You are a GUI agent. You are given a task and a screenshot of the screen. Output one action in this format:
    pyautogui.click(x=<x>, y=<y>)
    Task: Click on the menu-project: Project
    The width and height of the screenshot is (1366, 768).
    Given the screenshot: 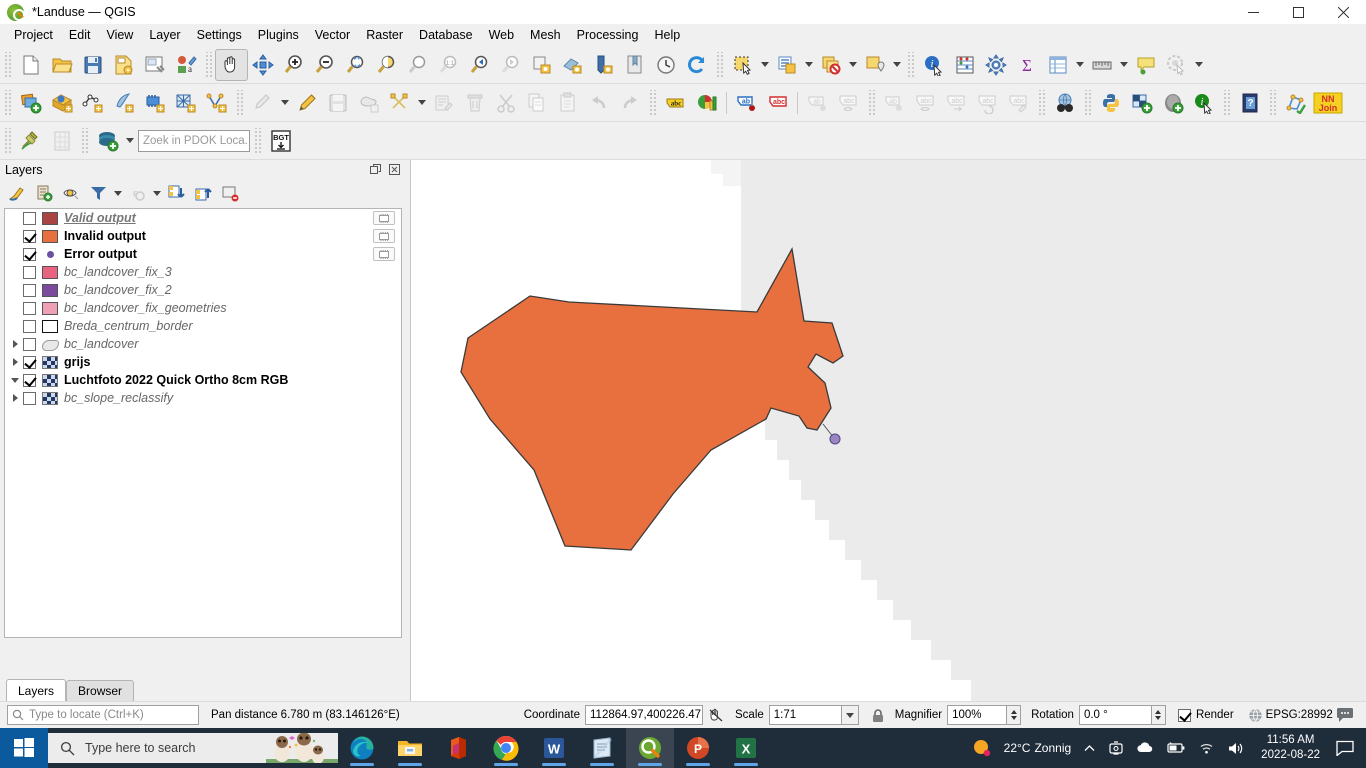 What is the action you would take?
    pyautogui.click(x=33, y=35)
    